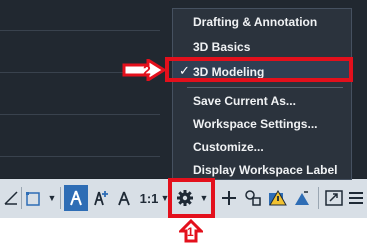 This screenshot has width=367, height=244. I want to click on menu-item-drafting-annotation: Drafting & Annotation, so click(262, 21).